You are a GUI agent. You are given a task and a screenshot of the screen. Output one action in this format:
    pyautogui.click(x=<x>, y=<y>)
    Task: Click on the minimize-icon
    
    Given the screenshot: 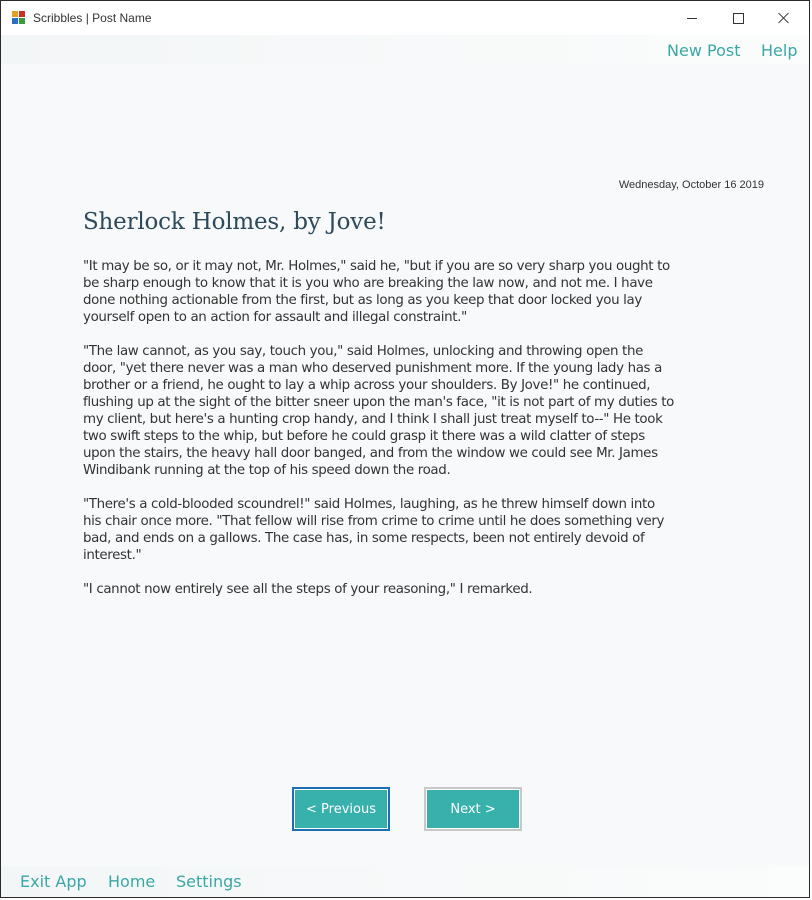 What is the action you would take?
    pyautogui.click(x=692, y=18)
    